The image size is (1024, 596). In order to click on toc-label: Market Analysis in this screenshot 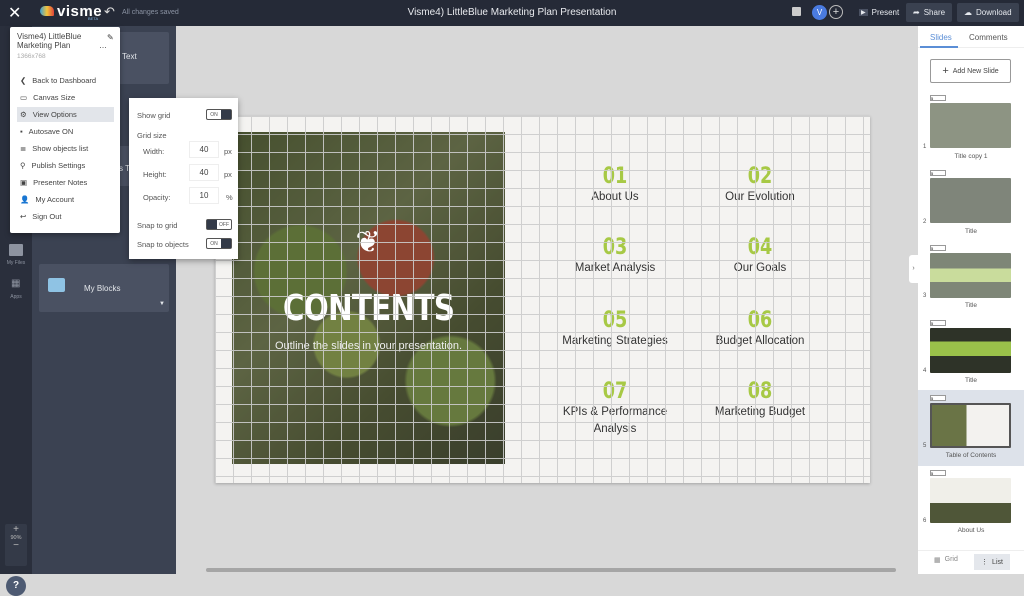, I will do `click(615, 268)`.